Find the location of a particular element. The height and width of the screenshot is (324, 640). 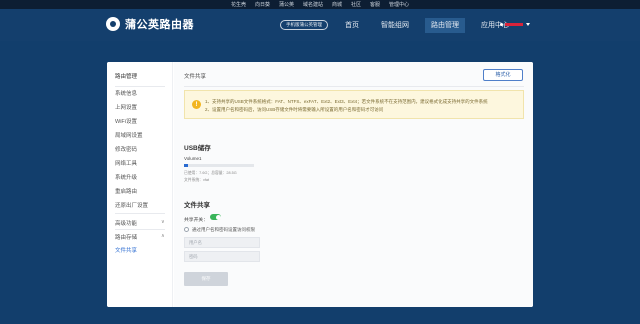

nav-smart-network: 智能组网 is located at coordinates (395, 25).